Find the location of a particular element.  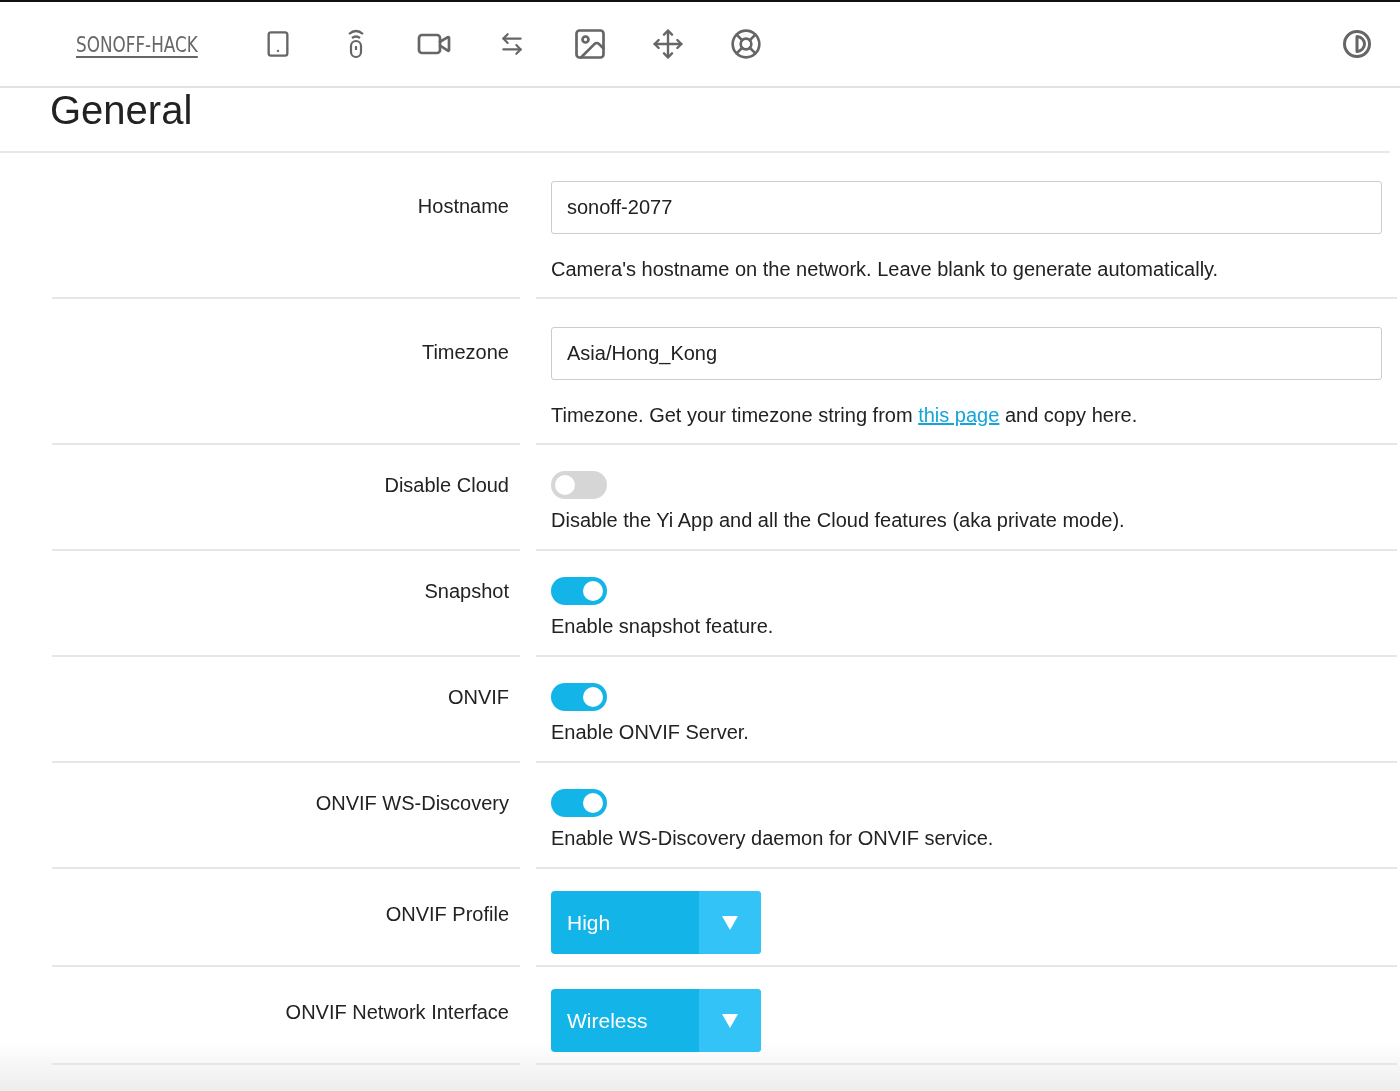

text-field: Asia/Hong_Kong is located at coordinates (966, 353).